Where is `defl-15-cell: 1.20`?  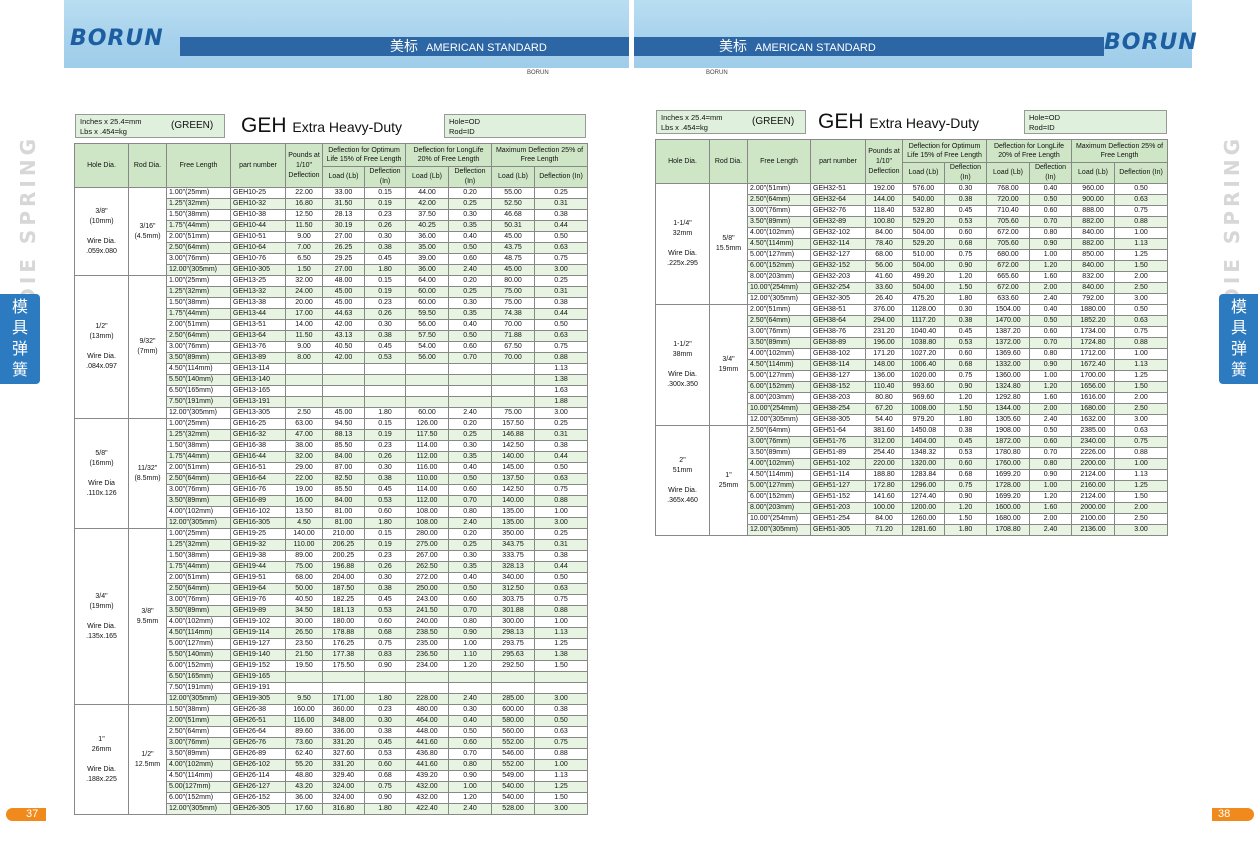 defl-15-cell: 1.20 is located at coordinates (965, 508).